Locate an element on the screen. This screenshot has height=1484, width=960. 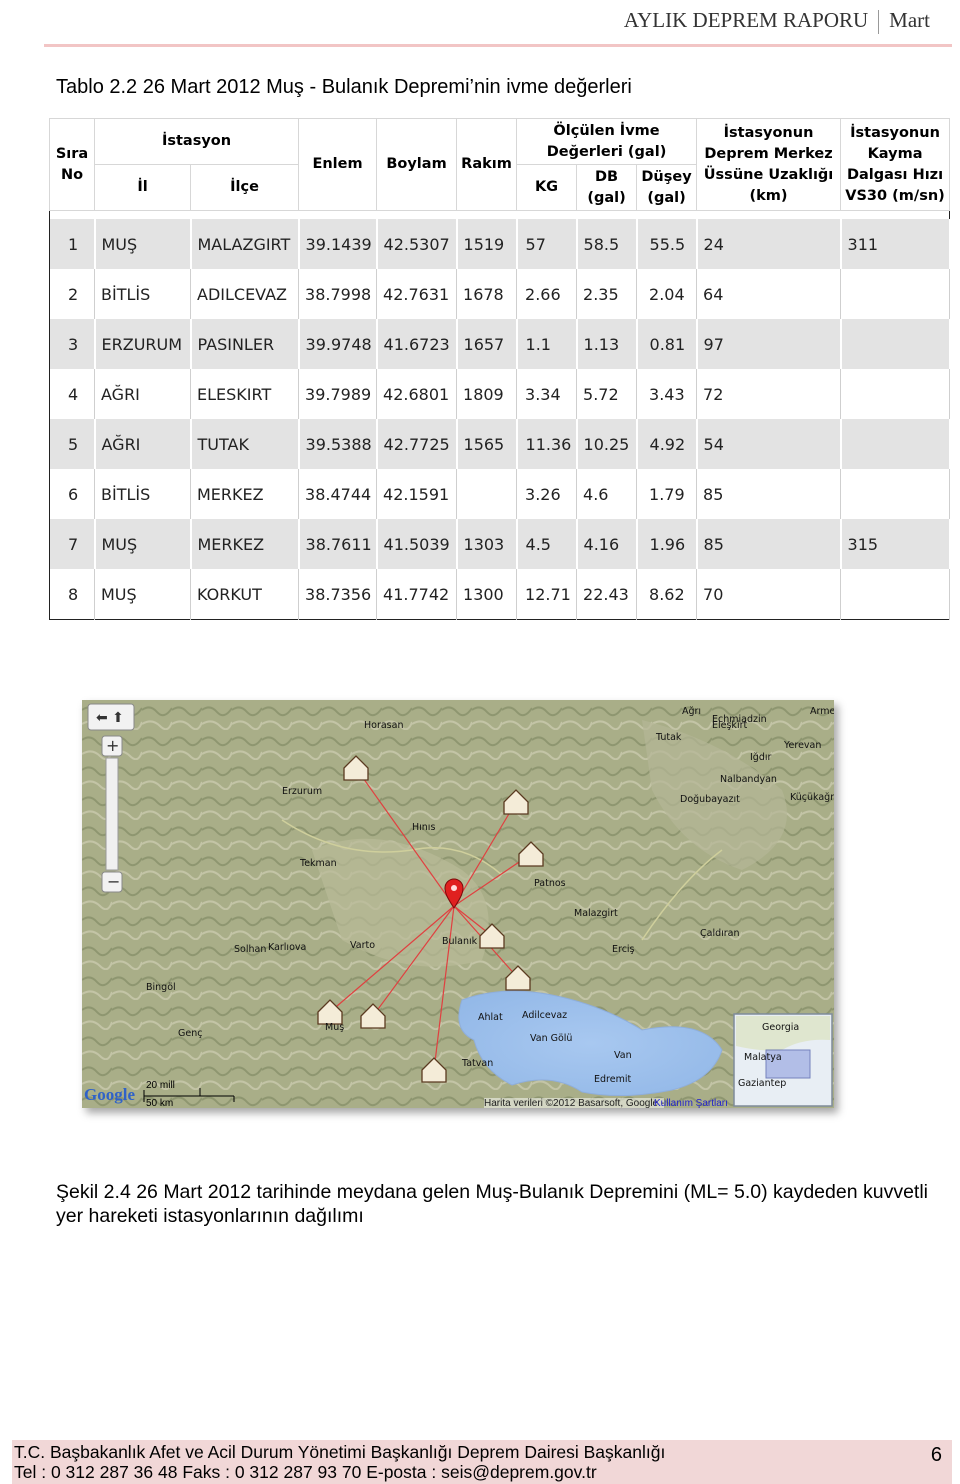
cell-db: 22.43 is located at coordinates (607, 594).